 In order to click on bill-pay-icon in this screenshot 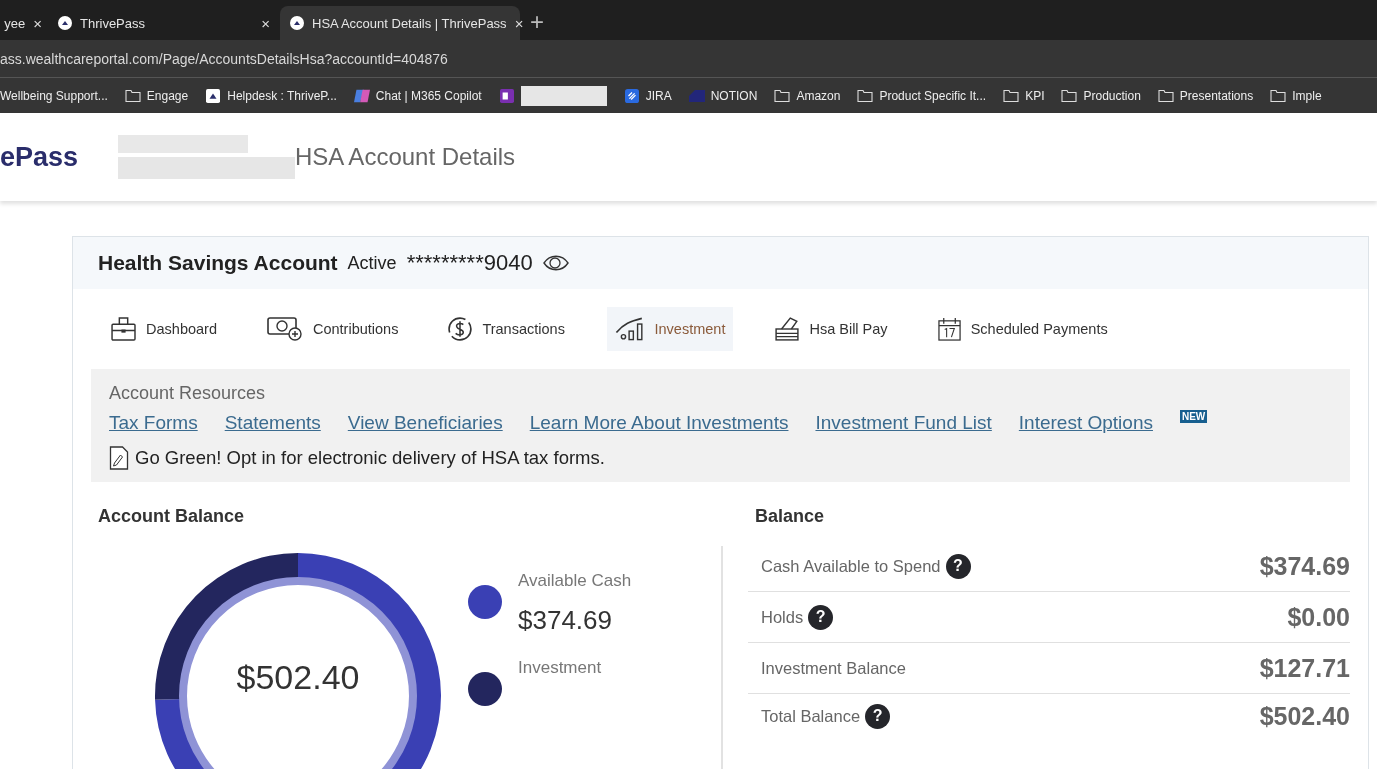, I will do `click(787, 329)`.